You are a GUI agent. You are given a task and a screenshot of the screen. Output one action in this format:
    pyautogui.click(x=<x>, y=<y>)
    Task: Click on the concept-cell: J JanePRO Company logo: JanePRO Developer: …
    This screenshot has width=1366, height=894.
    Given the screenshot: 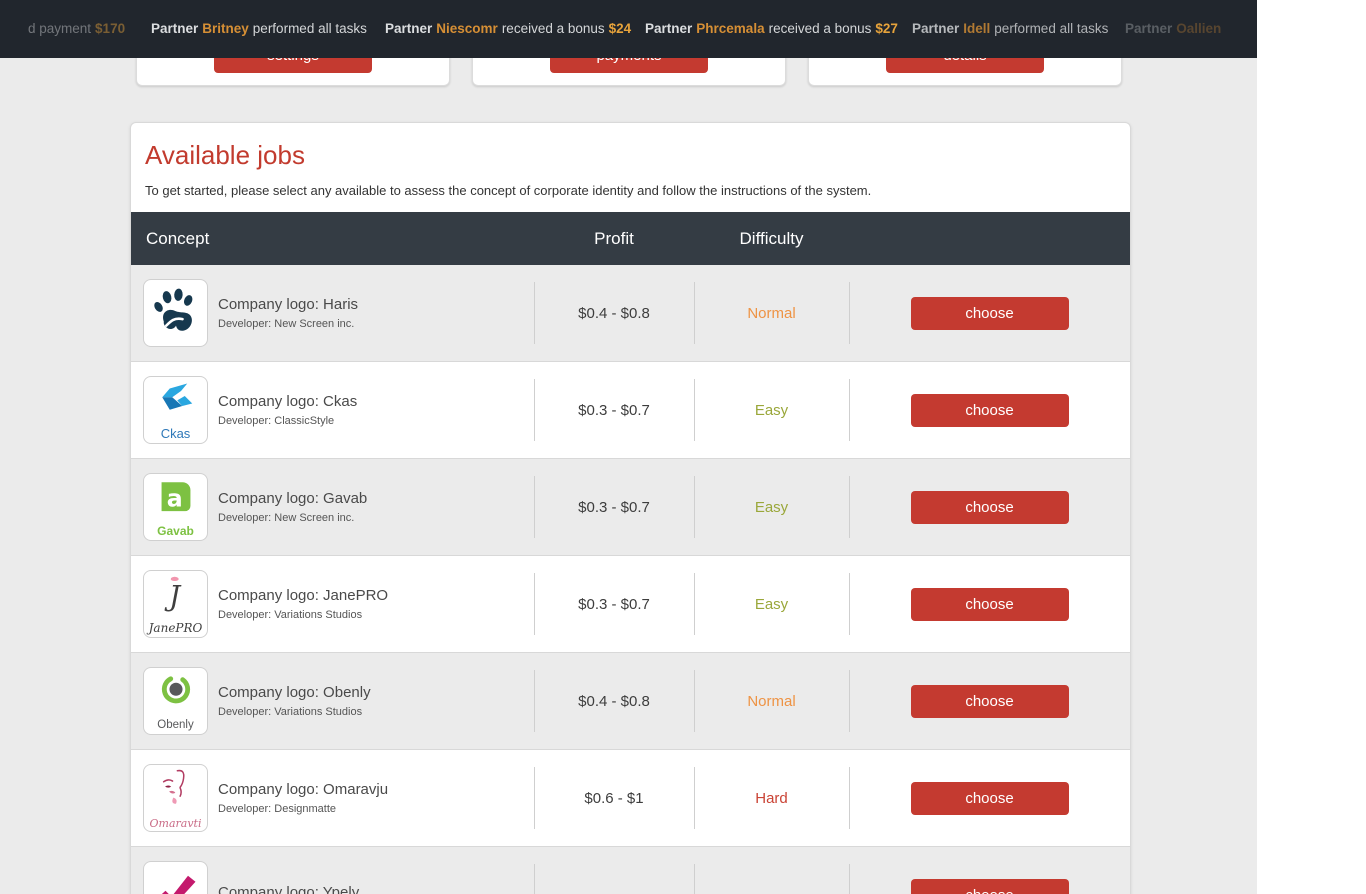 What is the action you would take?
    pyautogui.click(x=332, y=604)
    